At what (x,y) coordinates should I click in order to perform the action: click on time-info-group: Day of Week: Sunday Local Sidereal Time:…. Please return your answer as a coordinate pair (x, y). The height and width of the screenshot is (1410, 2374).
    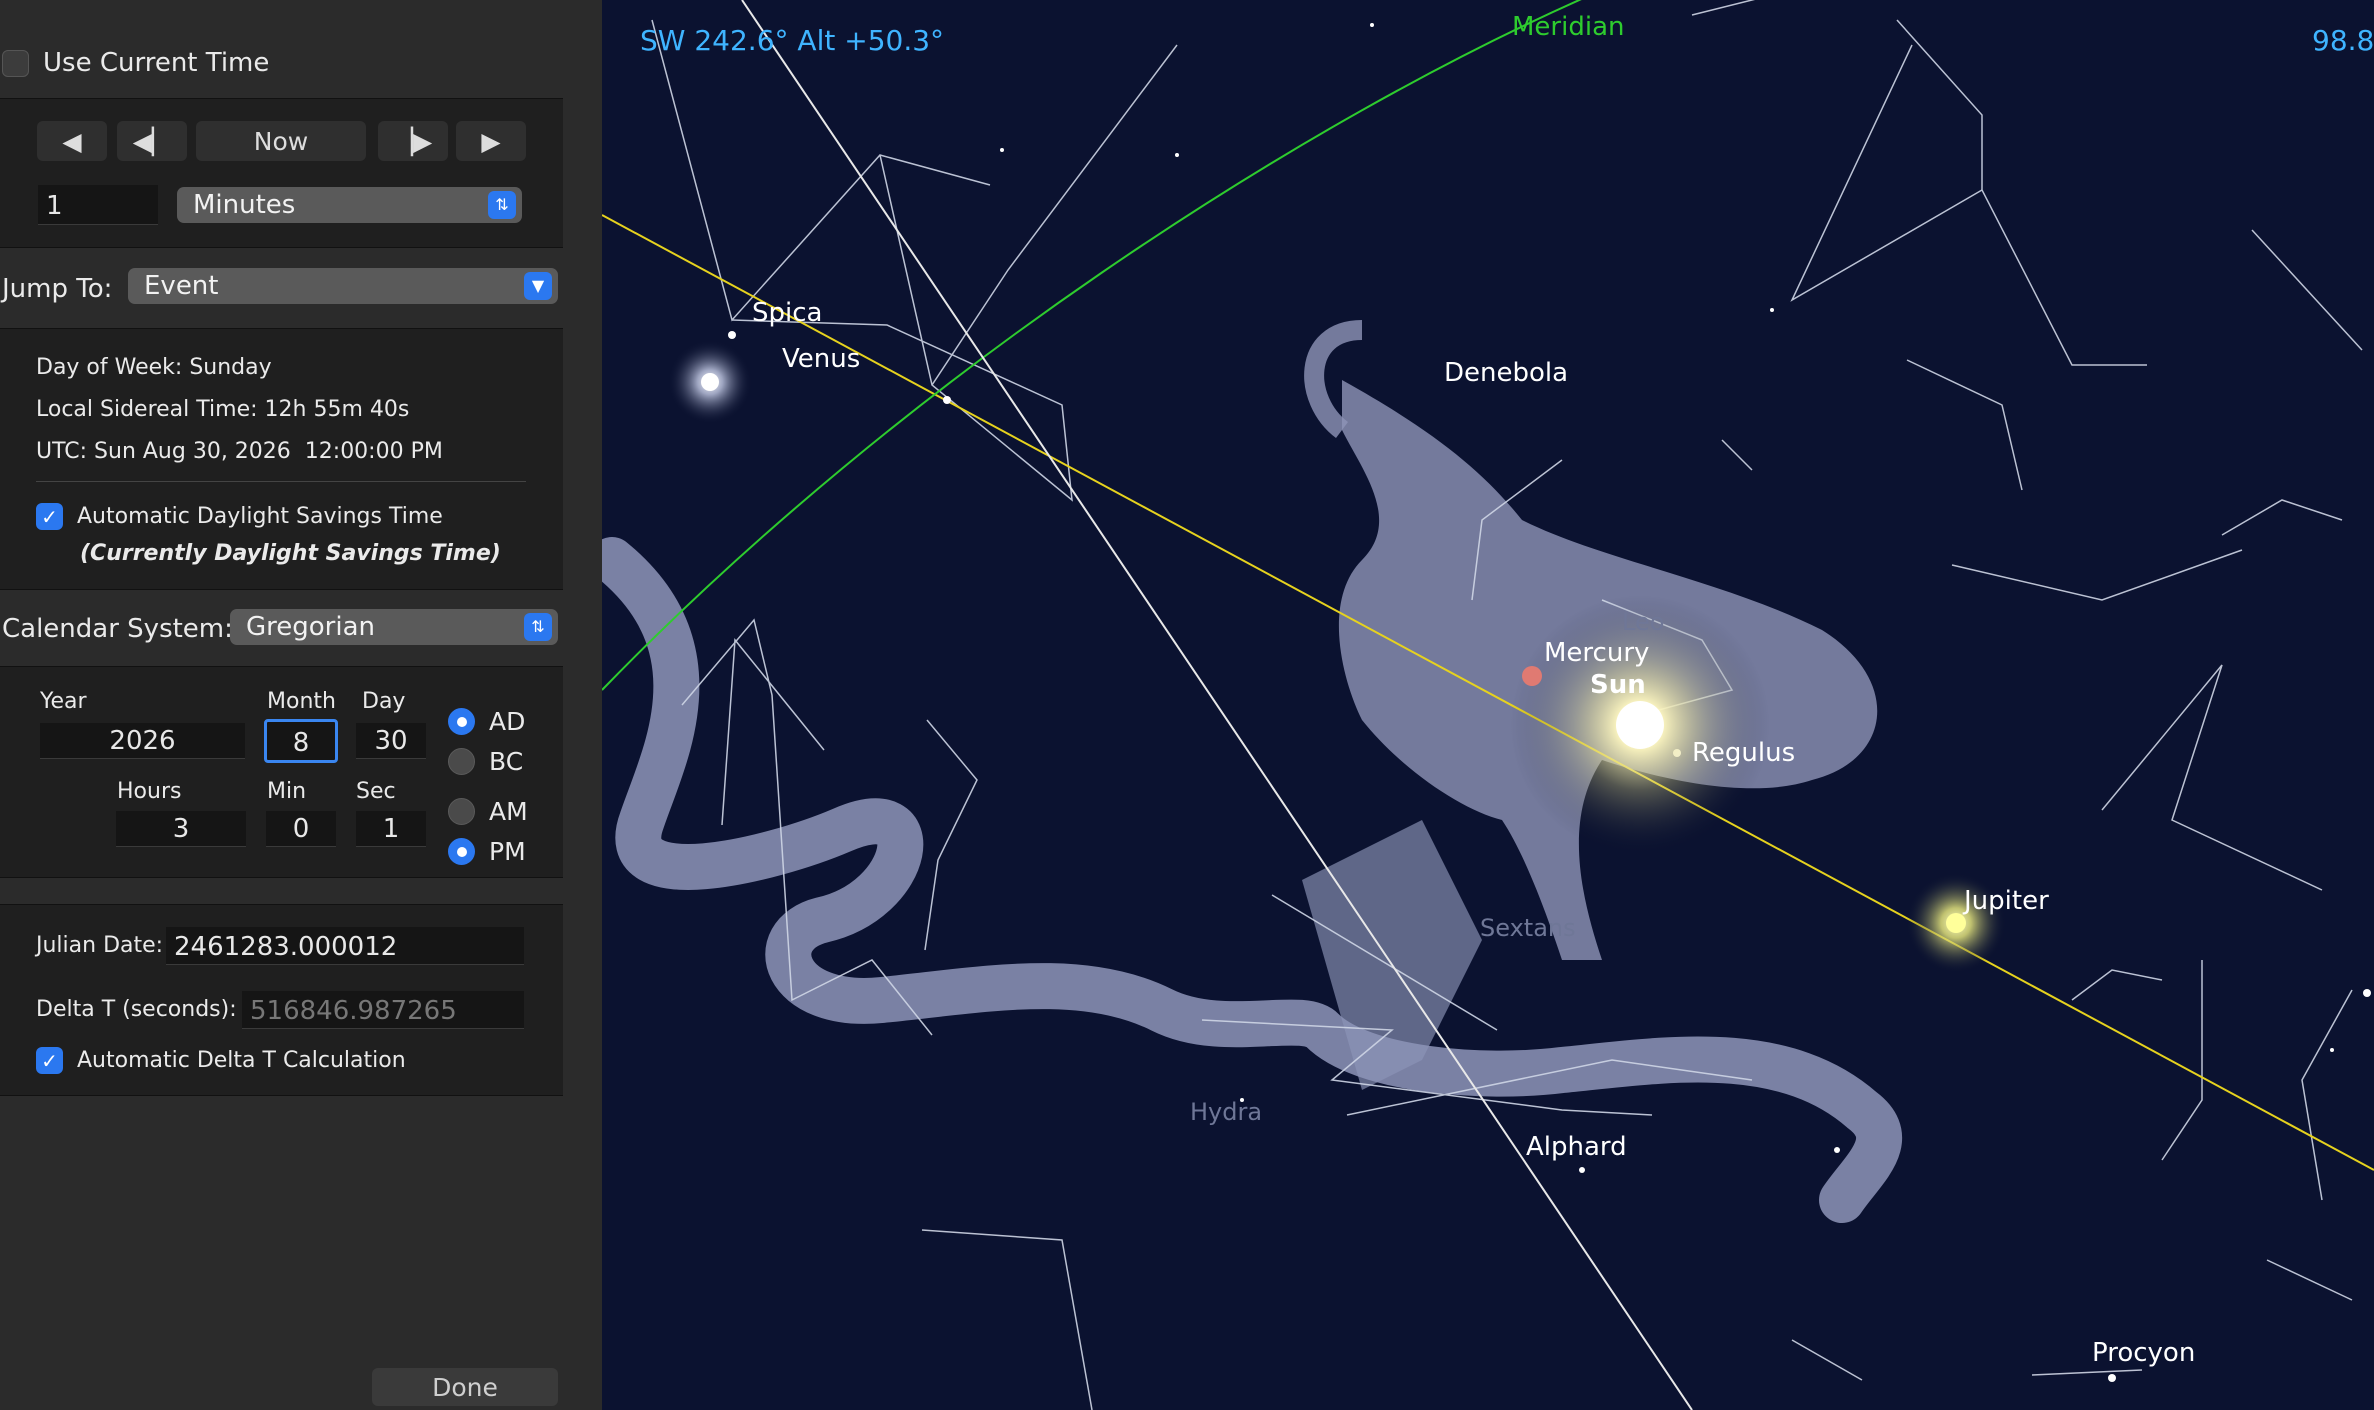
    Looking at the image, I should click on (281, 459).